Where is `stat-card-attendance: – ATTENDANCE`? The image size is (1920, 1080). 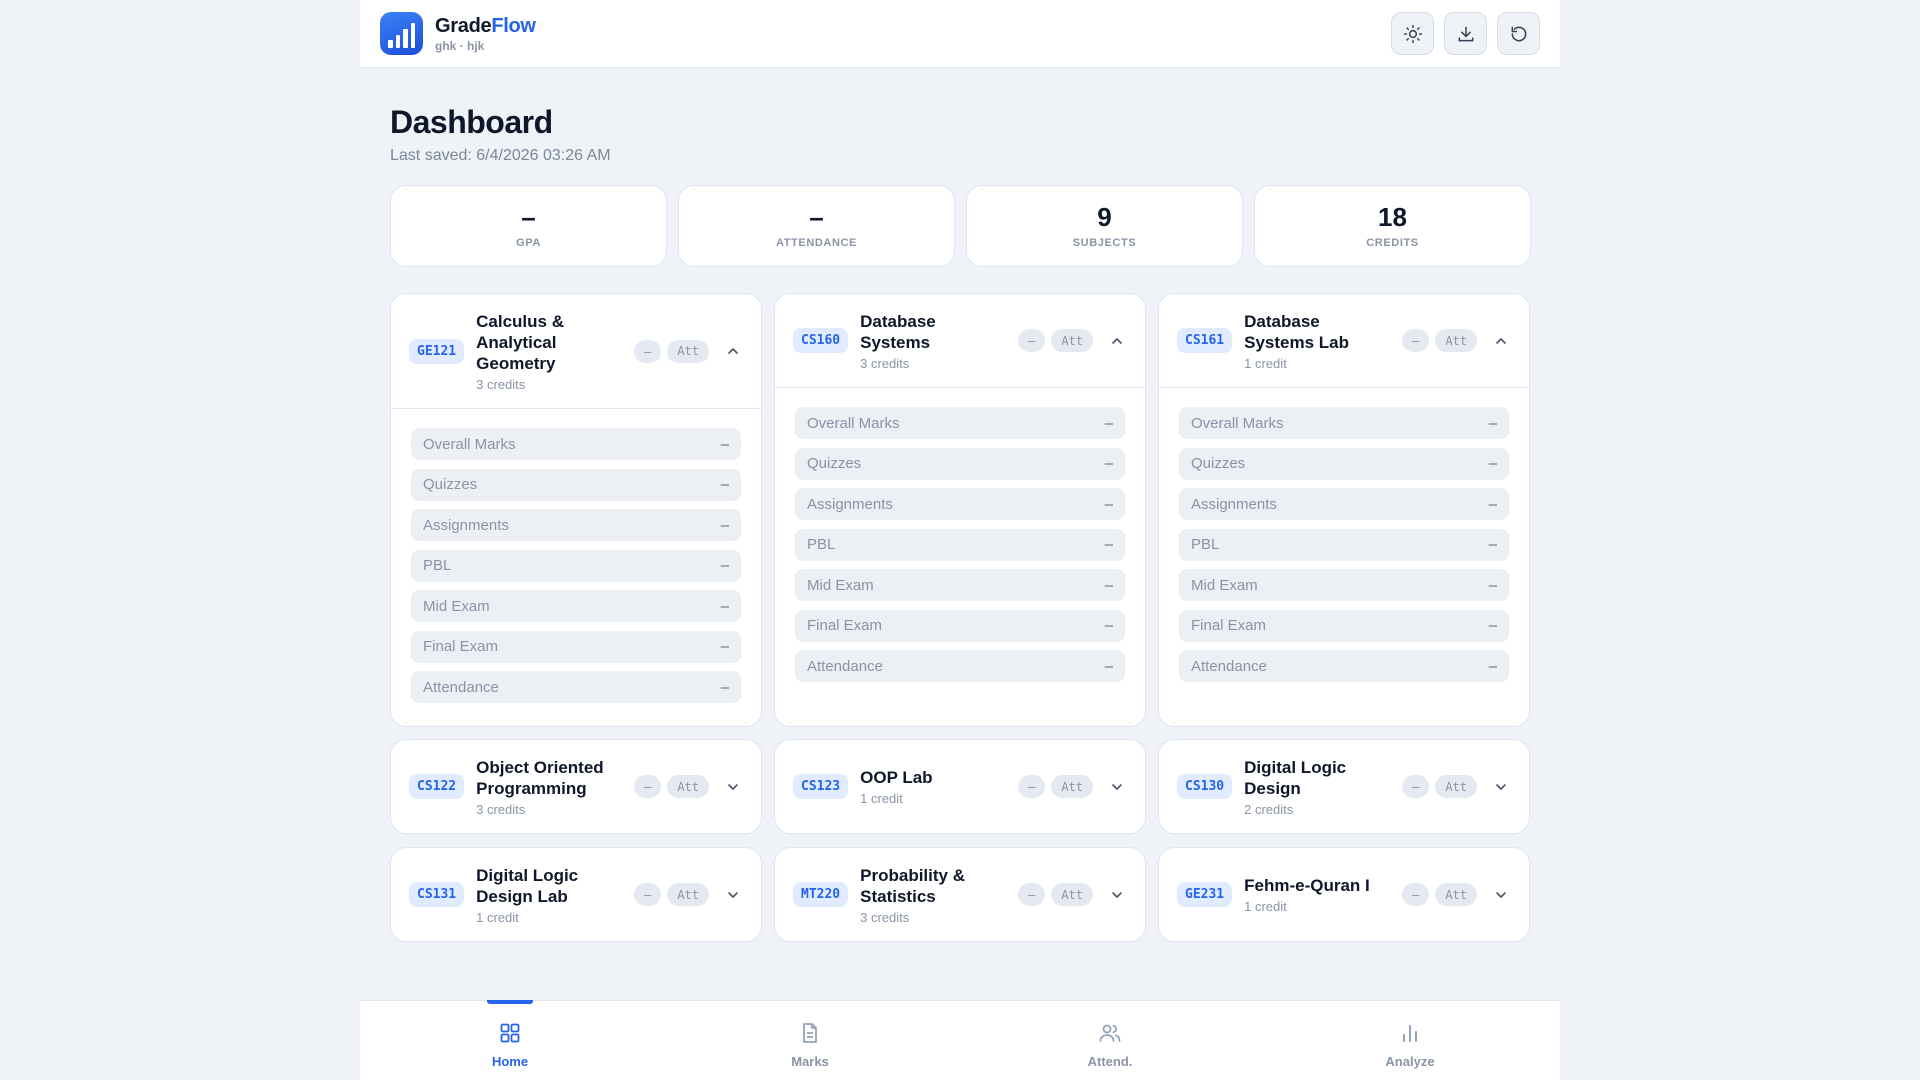
stat-card-attendance: – ATTENDANCE is located at coordinates (816, 226).